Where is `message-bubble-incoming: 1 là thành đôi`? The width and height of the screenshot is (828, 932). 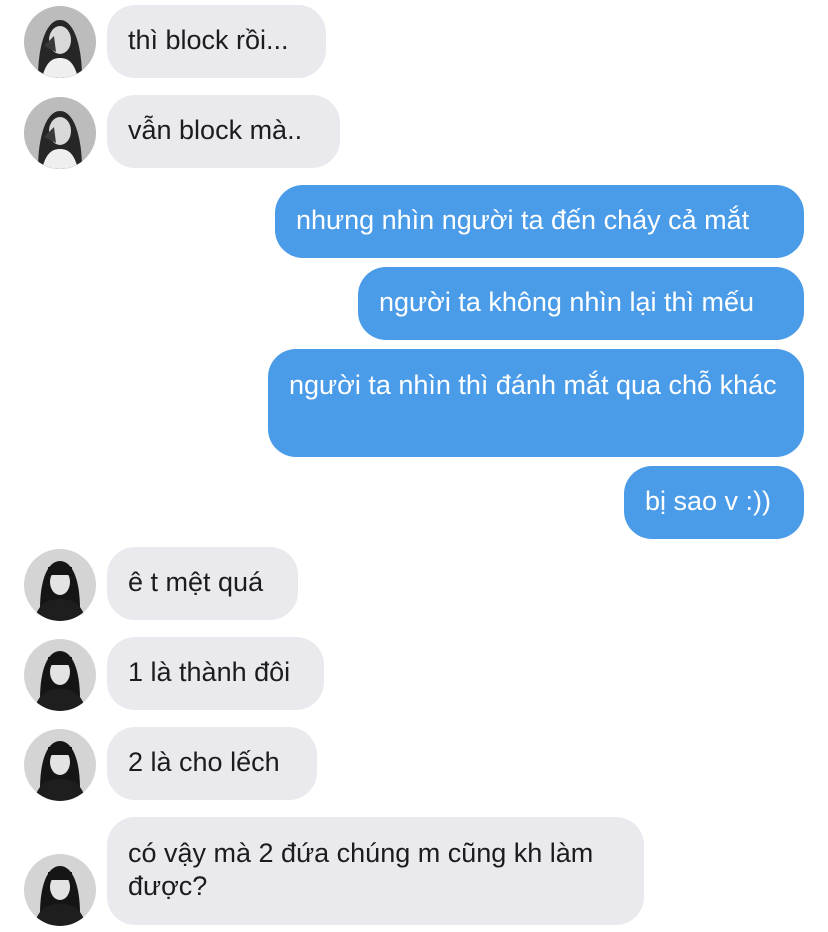 message-bubble-incoming: 1 là thành đôi is located at coordinates (215, 673).